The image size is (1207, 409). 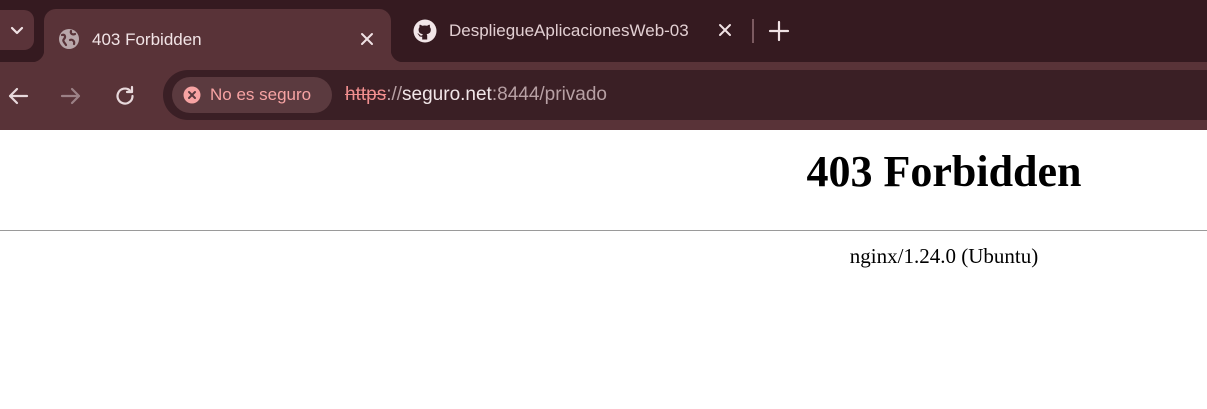 What do you see at coordinates (125, 96) in the screenshot?
I see `reload-icon` at bounding box center [125, 96].